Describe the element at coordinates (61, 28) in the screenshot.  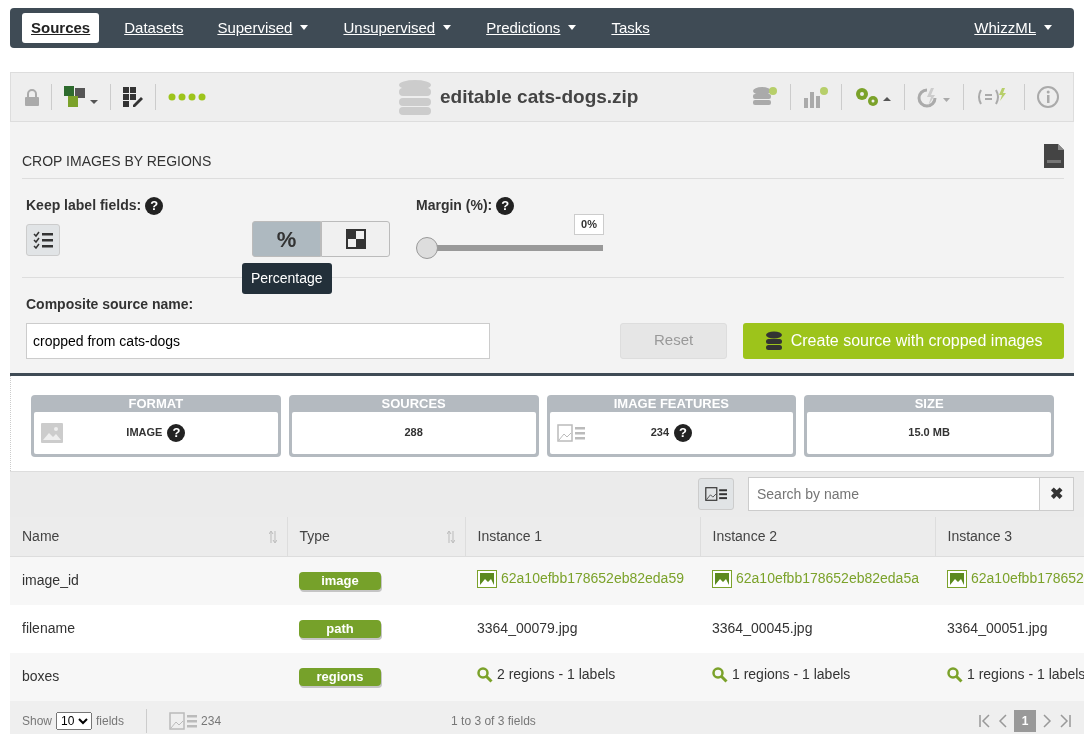
I see `nav-tab: Sources` at that location.